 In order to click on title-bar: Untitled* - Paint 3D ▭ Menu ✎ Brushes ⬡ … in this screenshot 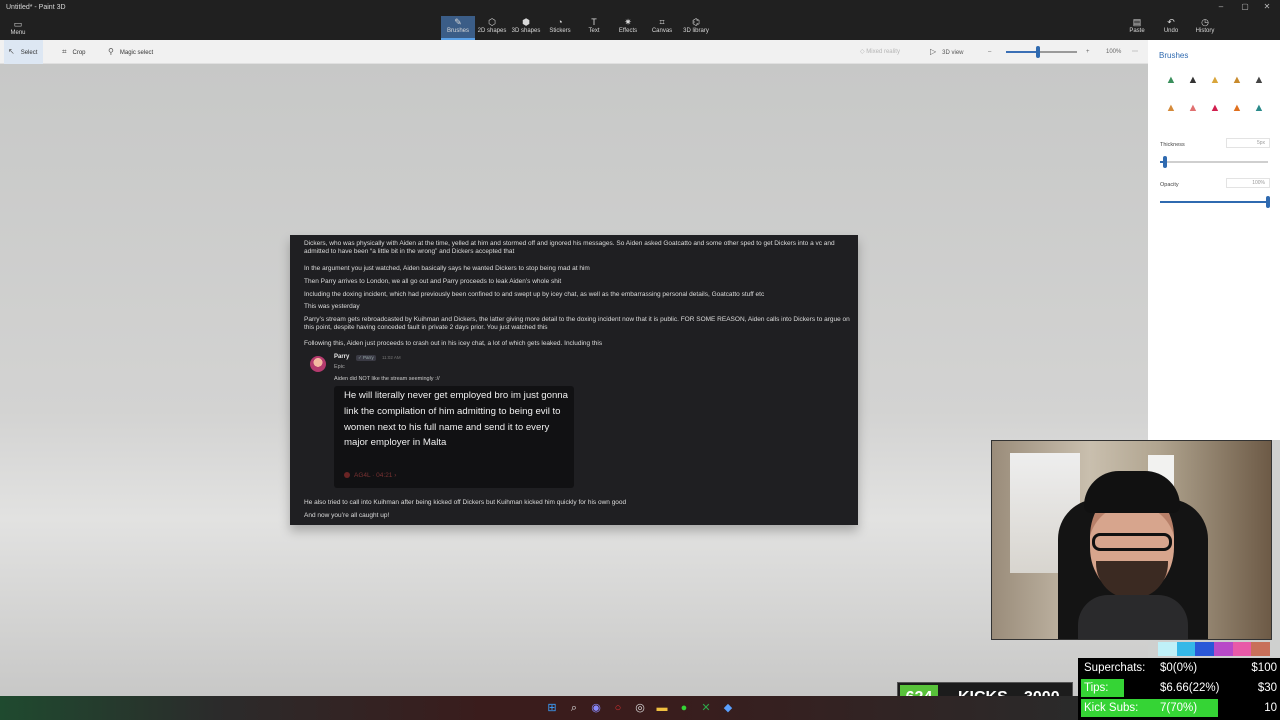, I will do `click(640, 20)`.